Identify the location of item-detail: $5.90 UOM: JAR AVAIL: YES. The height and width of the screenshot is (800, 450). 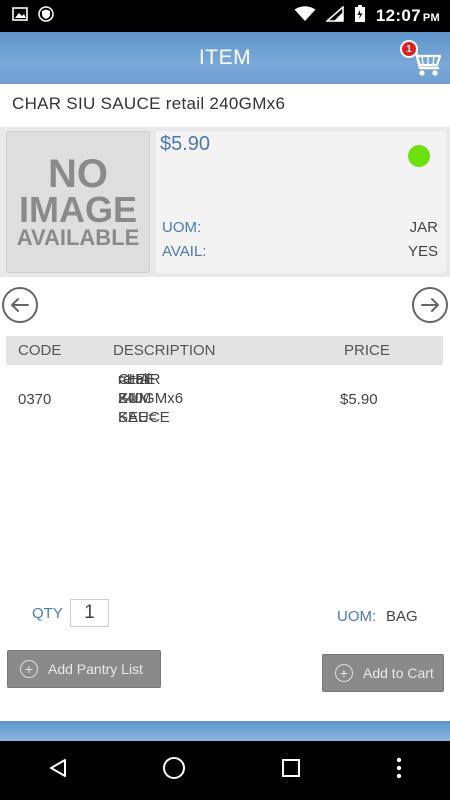
(301, 202).